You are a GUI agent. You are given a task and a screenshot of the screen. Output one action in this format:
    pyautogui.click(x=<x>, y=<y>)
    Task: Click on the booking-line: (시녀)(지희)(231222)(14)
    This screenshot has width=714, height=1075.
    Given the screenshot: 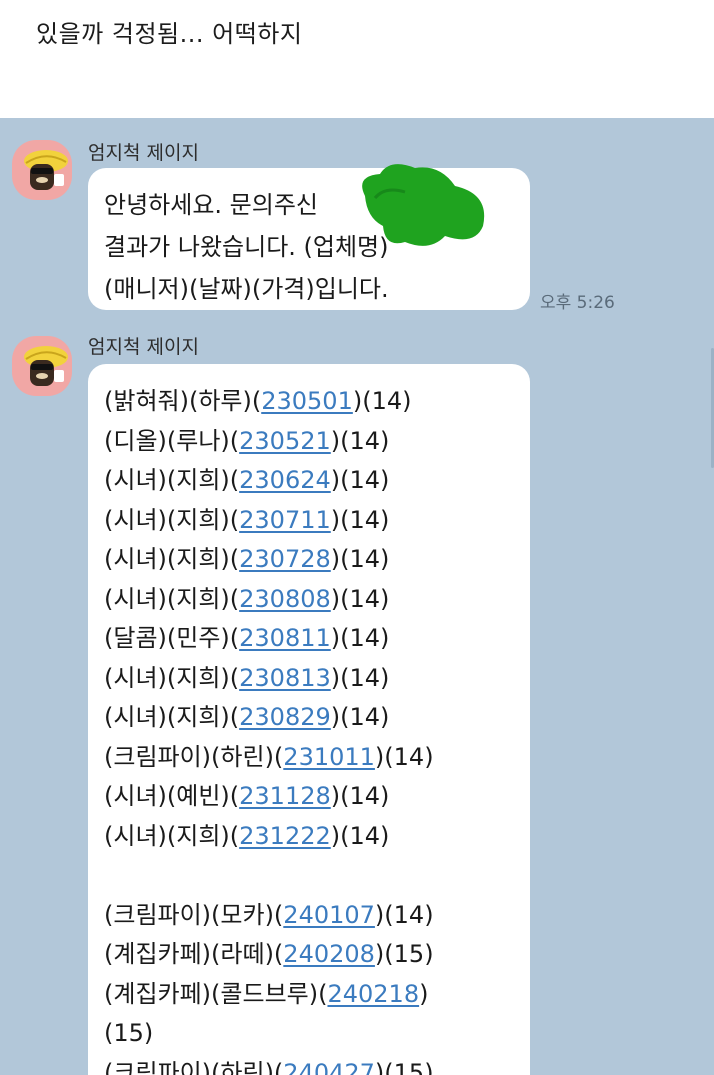 What is the action you would take?
    pyautogui.click(x=310, y=837)
    